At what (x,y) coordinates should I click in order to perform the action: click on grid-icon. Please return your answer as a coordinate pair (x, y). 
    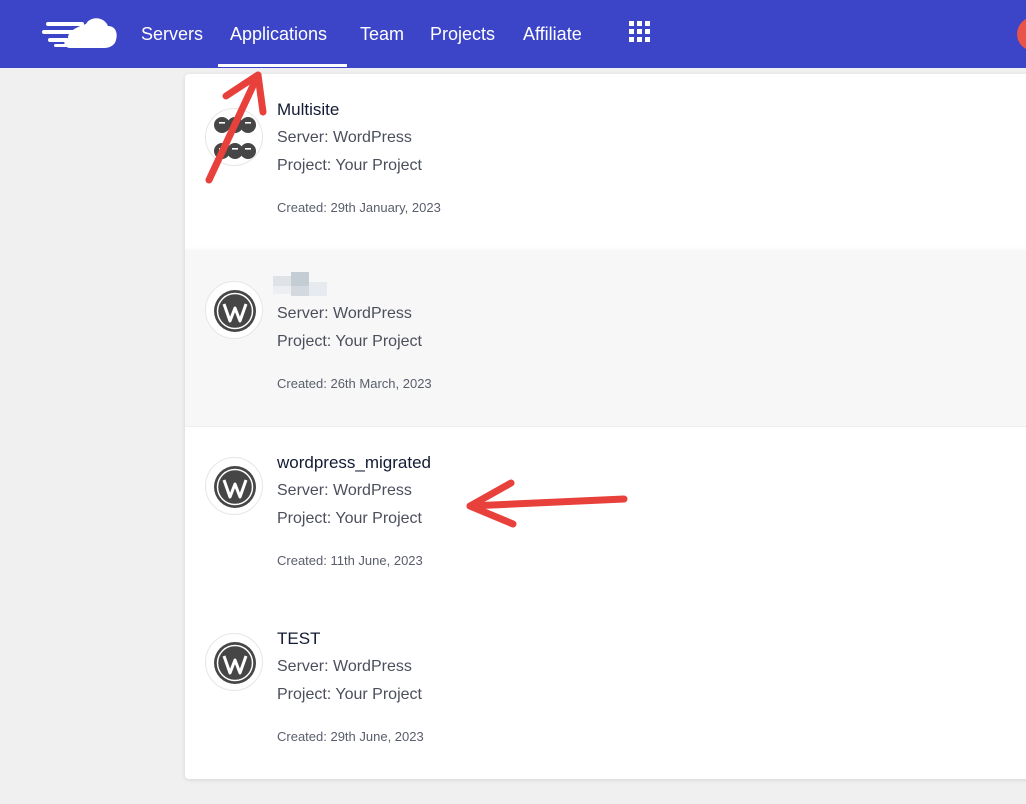
    Looking at the image, I should click on (640, 32).